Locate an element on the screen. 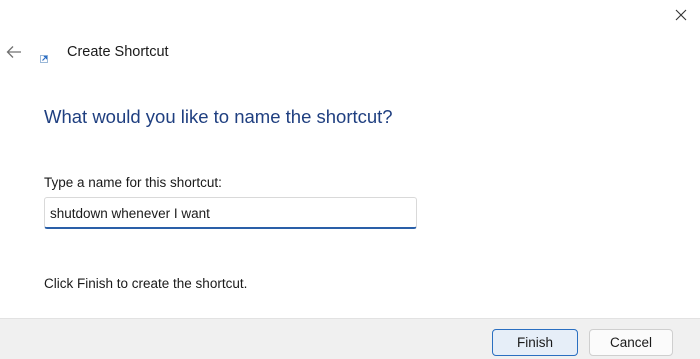  close-icon is located at coordinates (681, 15).